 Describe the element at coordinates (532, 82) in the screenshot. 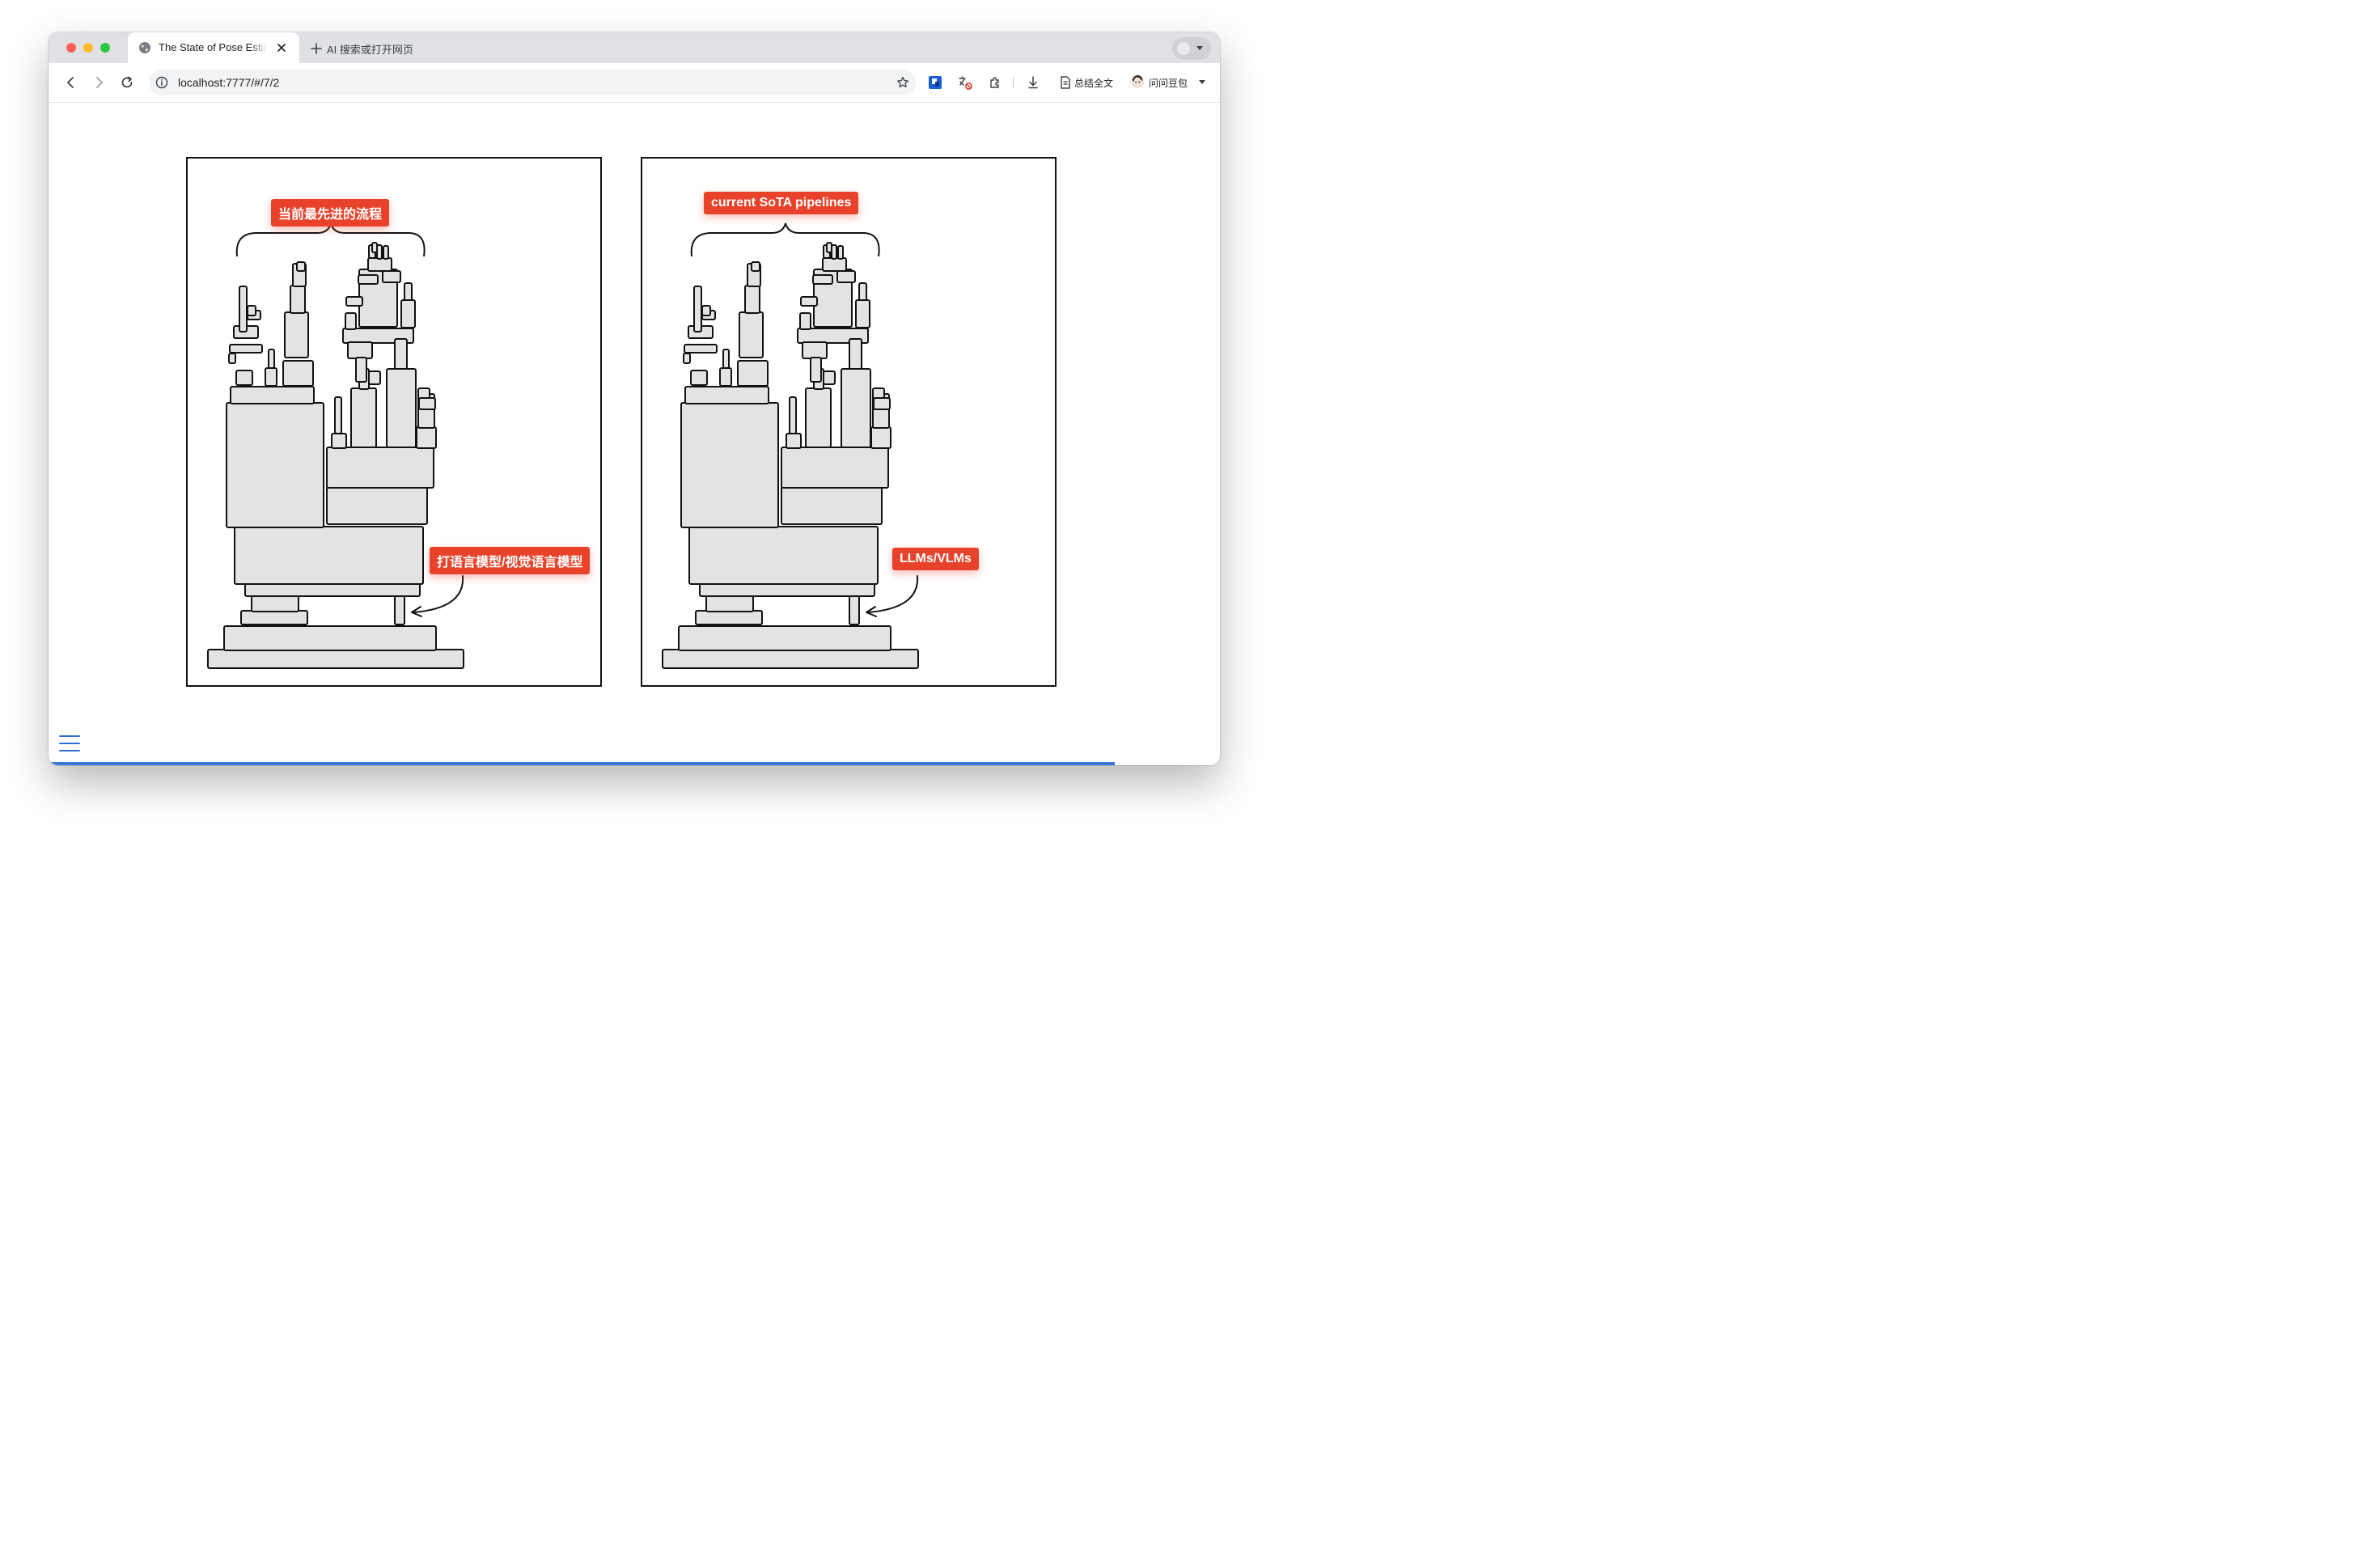

I see `address-bar: localhost:7777/#/7/2` at that location.